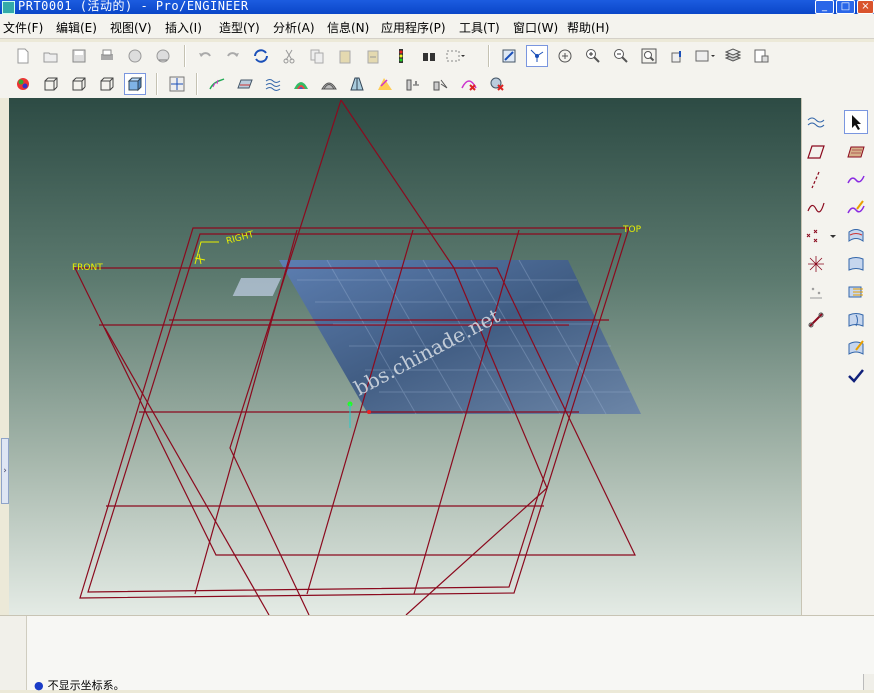 Image resolution: width=874 pixels, height=693 pixels. Describe the element at coordinates (51, 84) in the screenshot. I see `wireframe-icon` at that location.